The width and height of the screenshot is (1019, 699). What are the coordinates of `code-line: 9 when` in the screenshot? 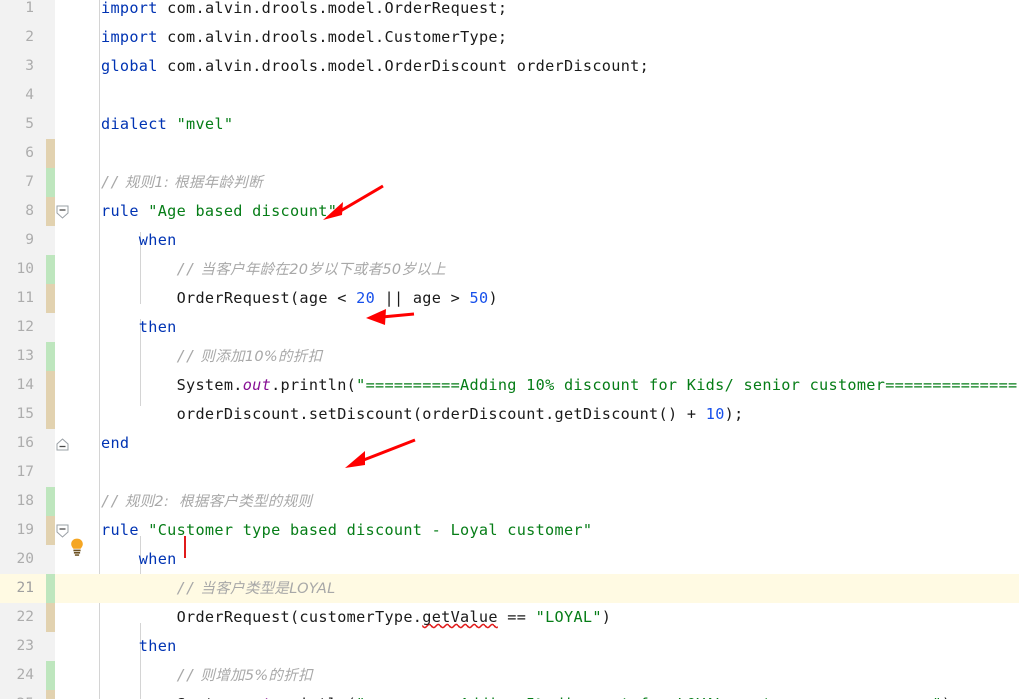 It's located at (509, 240).